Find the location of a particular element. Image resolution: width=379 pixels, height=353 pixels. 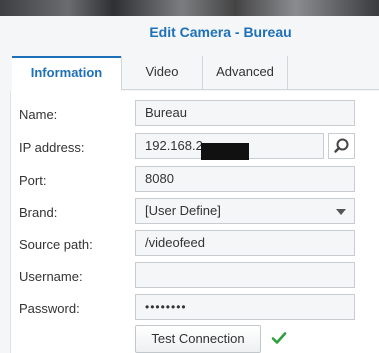

redaction-mask is located at coordinates (225, 151).